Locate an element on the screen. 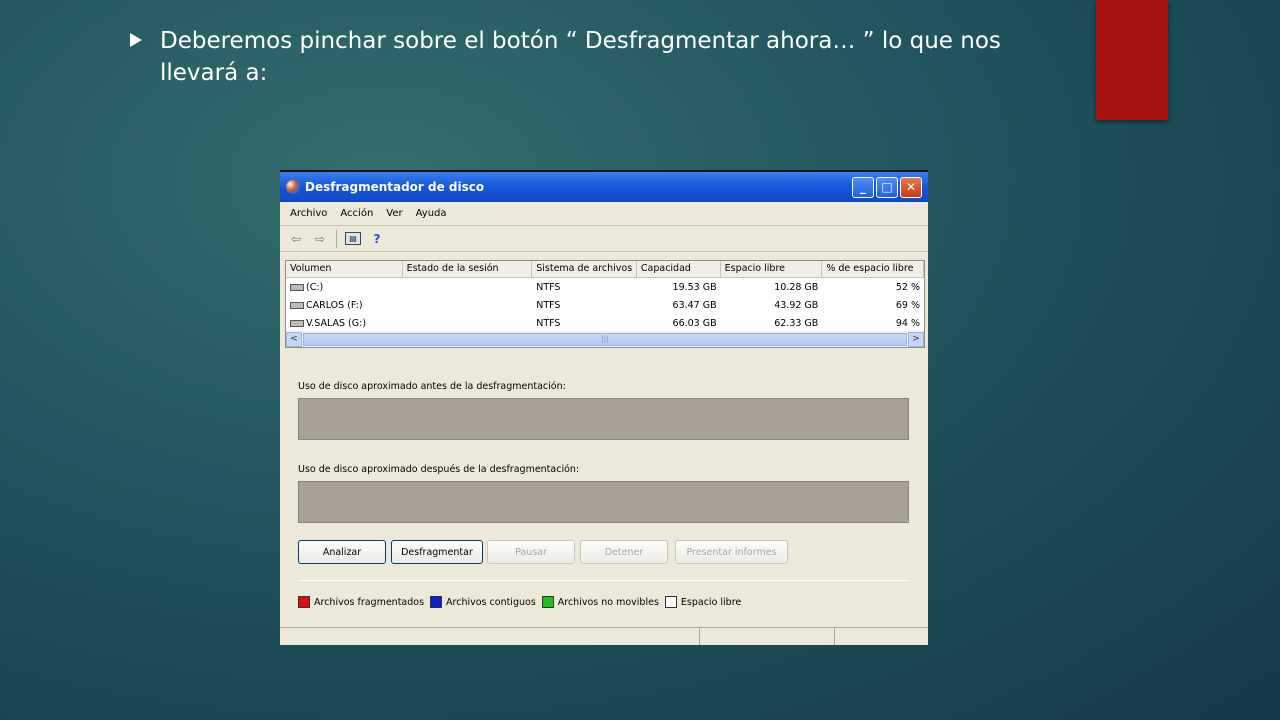  analyze-button: Analizar is located at coordinates (342, 552).